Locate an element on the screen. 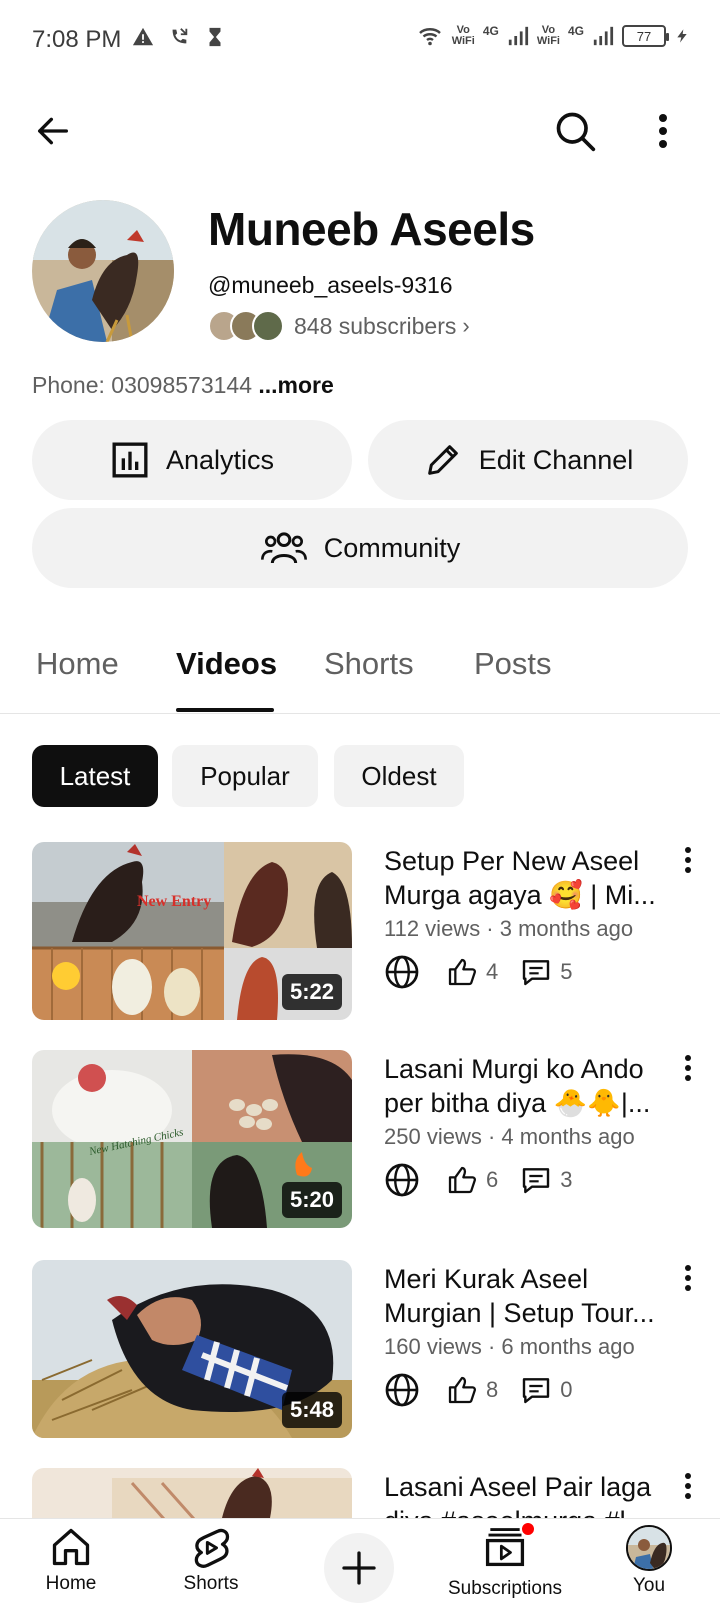 The height and width of the screenshot is (1612, 720). channel-tabs: Home Videos Shorts Posts is located at coordinates (360, 672).